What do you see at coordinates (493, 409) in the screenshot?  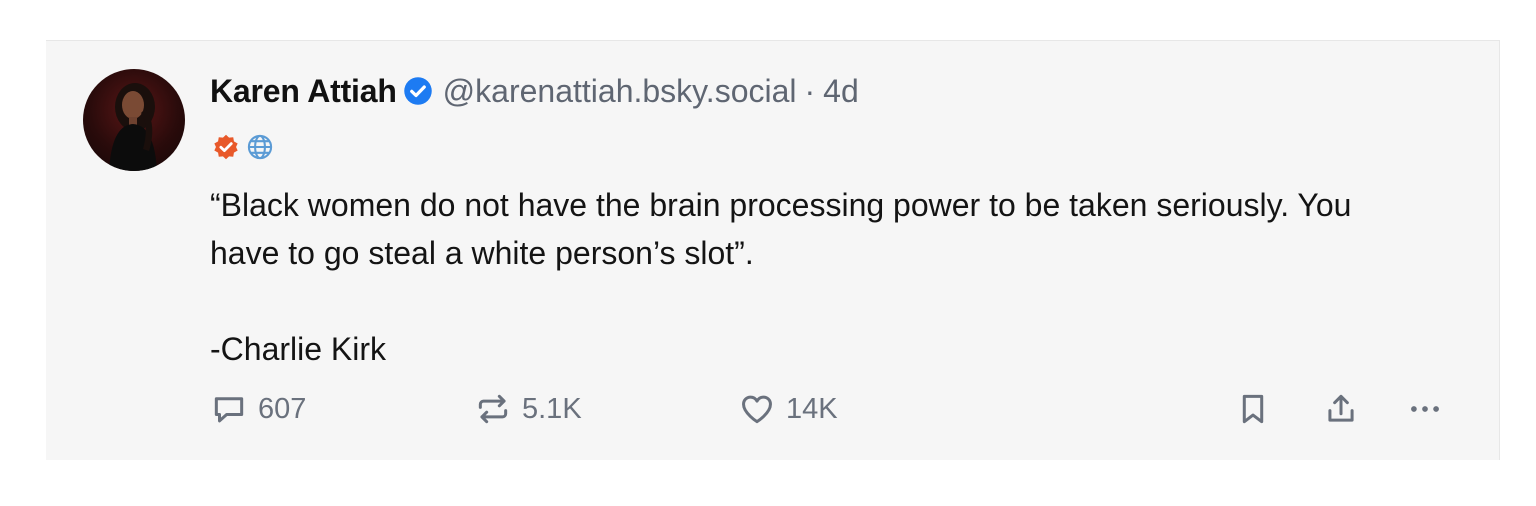 I see `repost-icon` at bounding box center [493, 409].